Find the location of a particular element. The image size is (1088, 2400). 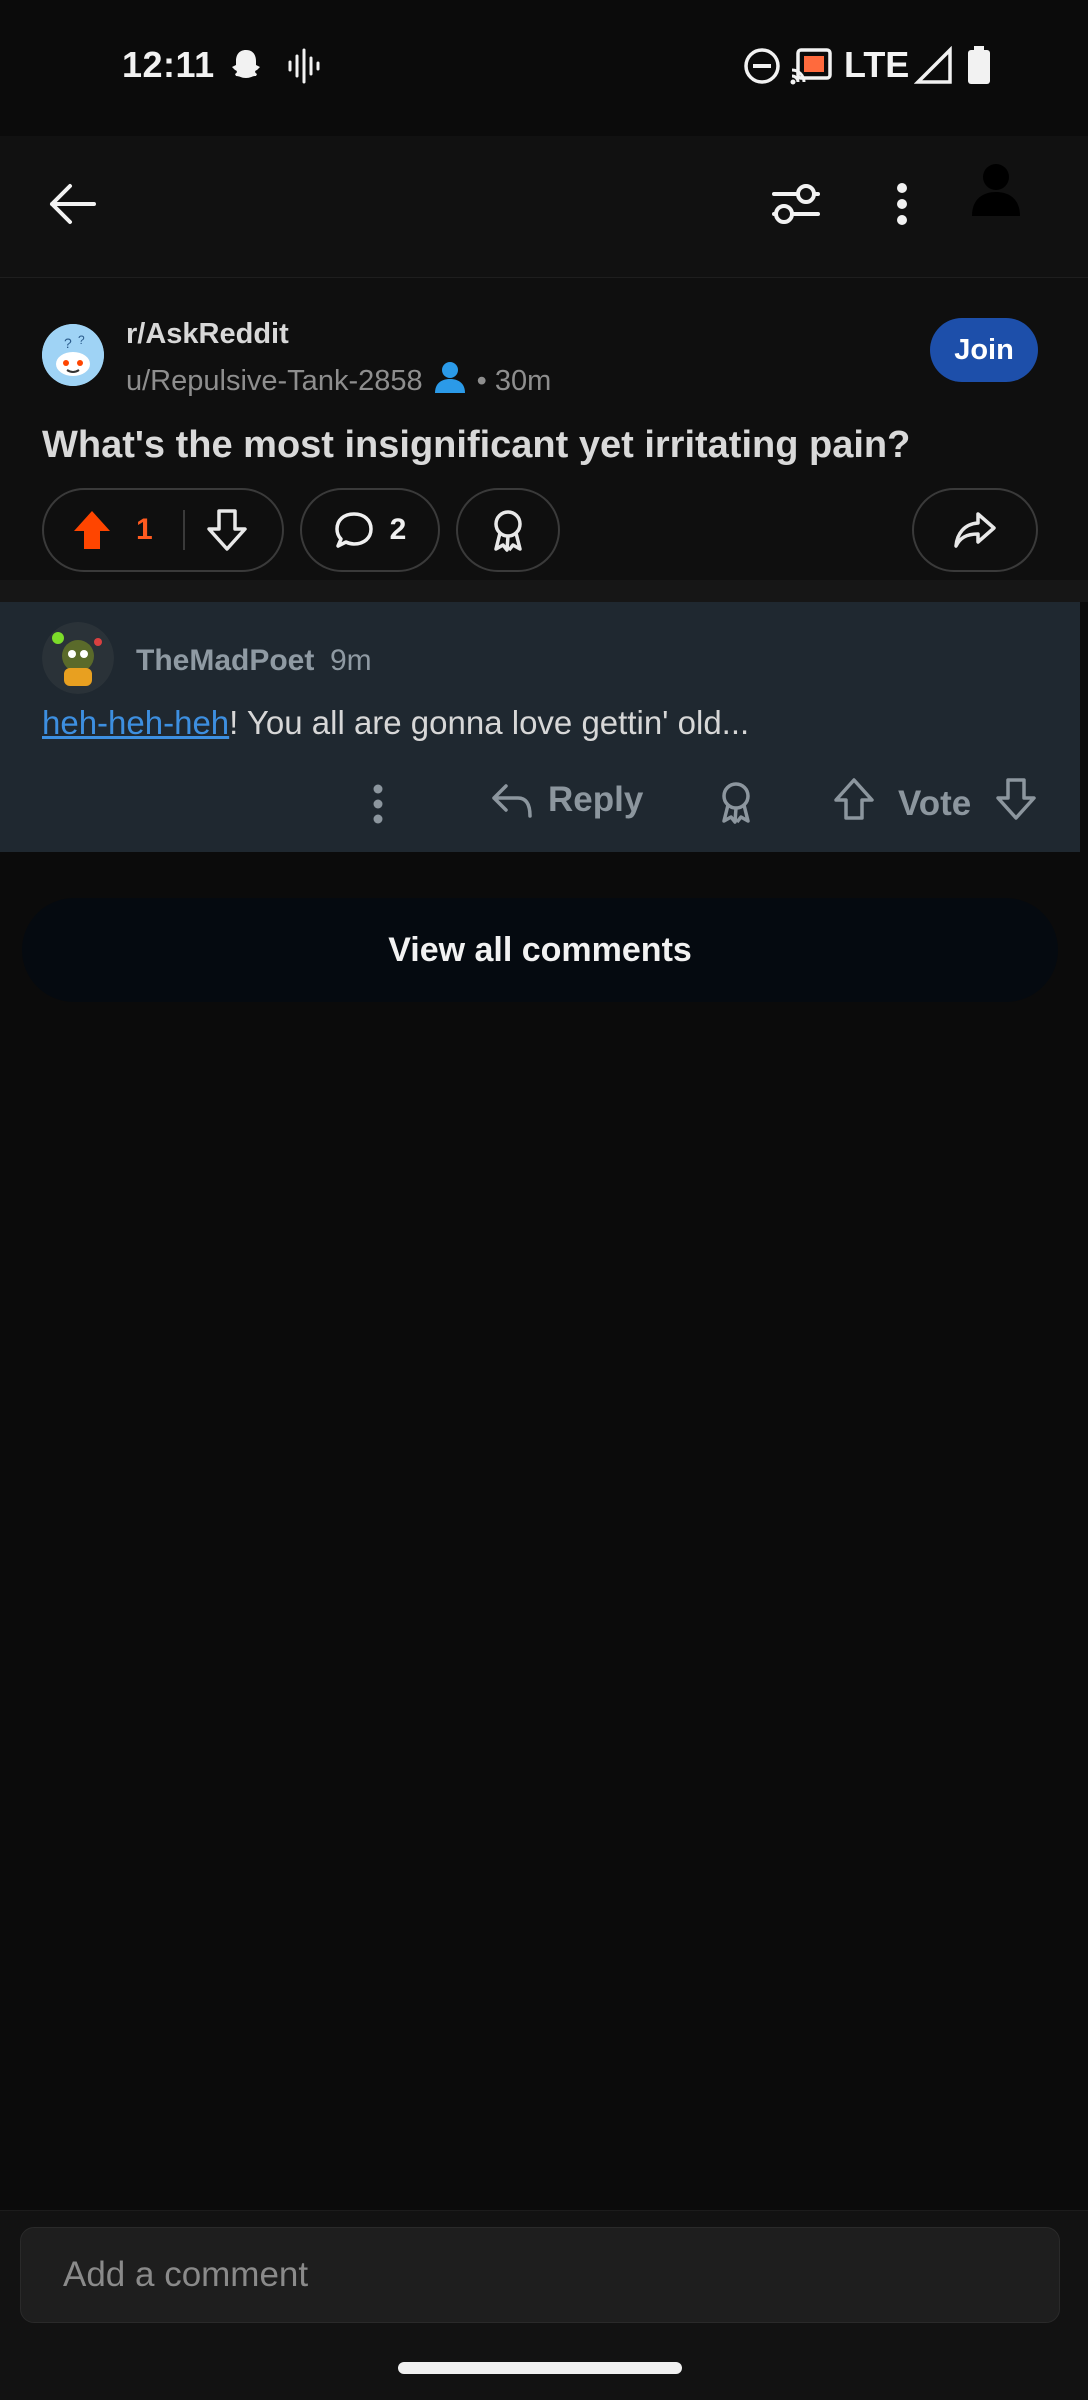

voice-icon is located at coordinates (304, 68).